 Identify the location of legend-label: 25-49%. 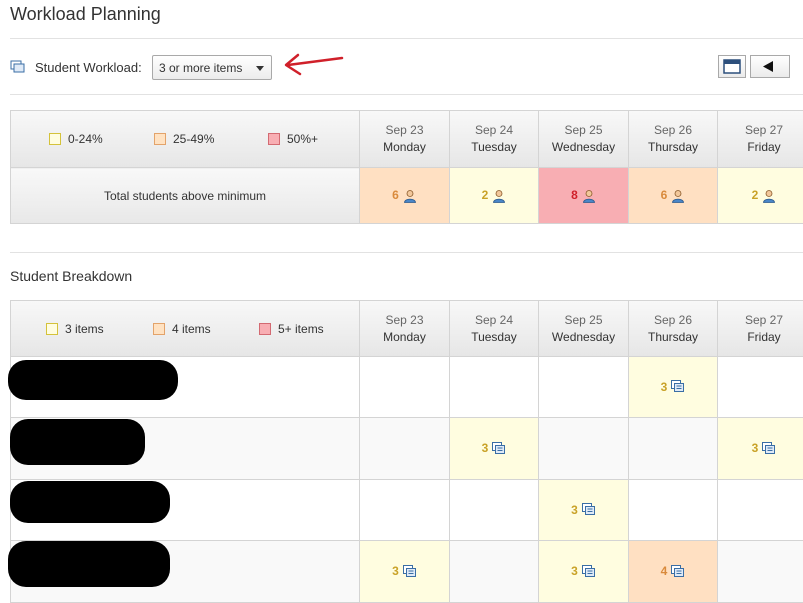
(193, 139).